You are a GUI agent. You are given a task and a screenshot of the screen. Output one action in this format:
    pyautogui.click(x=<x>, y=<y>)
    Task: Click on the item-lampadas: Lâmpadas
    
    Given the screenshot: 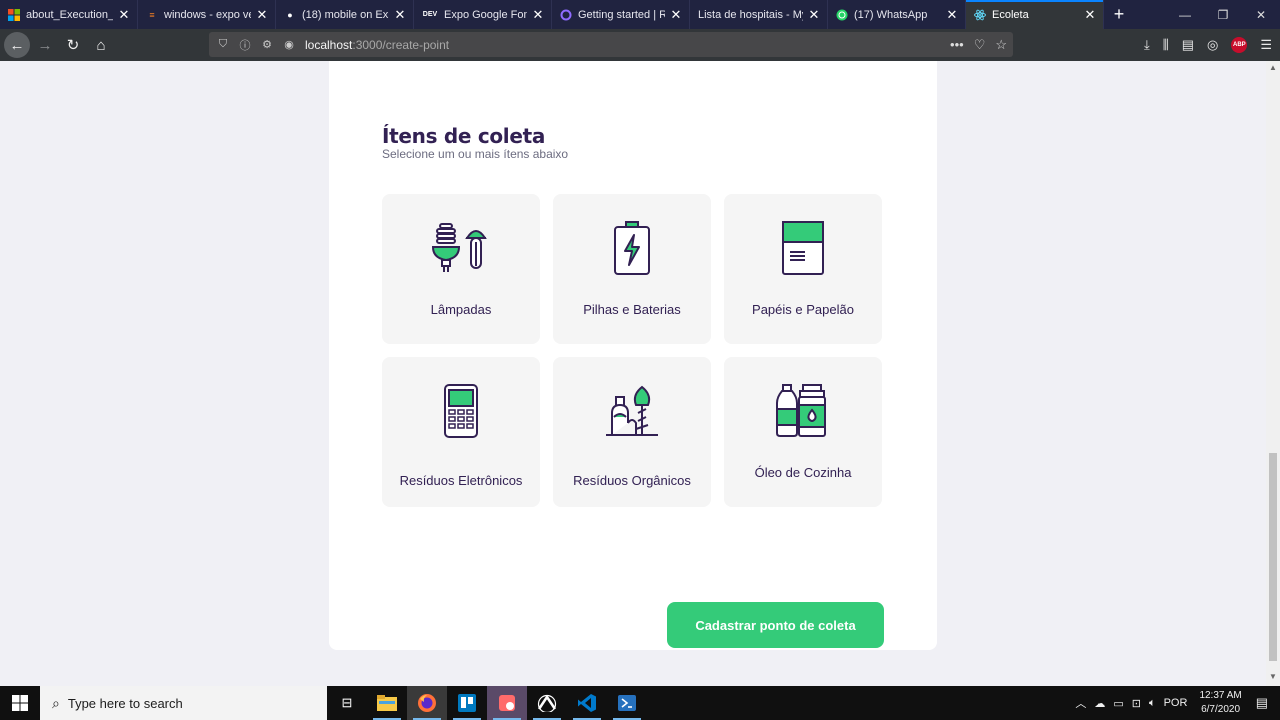 What is the action you would take?
    pyautogui.click(x=461, y=269)
    